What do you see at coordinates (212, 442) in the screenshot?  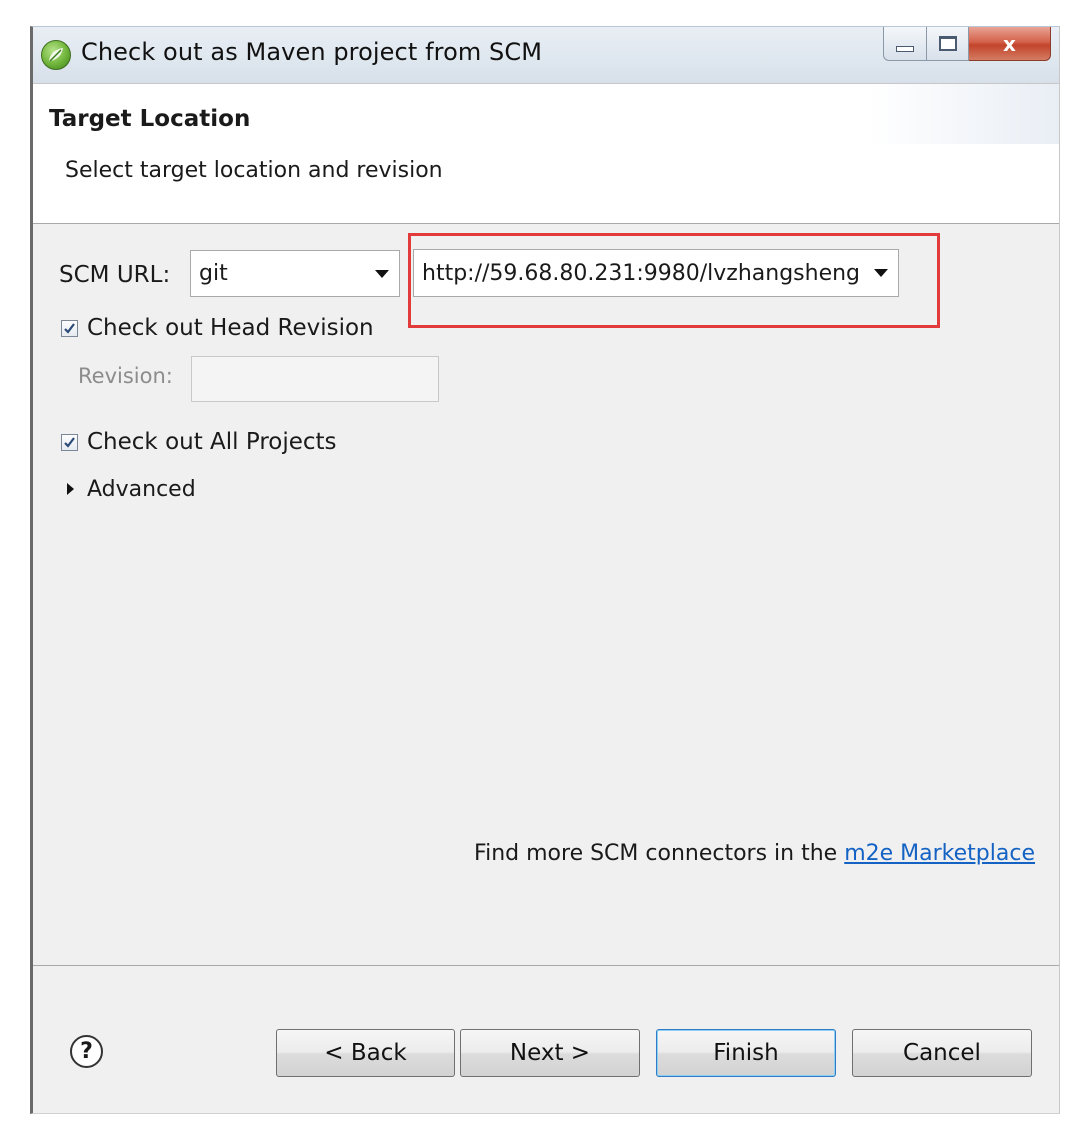 I see `all-projects-label: Check out All Projects` at bounding box center [212, 442].